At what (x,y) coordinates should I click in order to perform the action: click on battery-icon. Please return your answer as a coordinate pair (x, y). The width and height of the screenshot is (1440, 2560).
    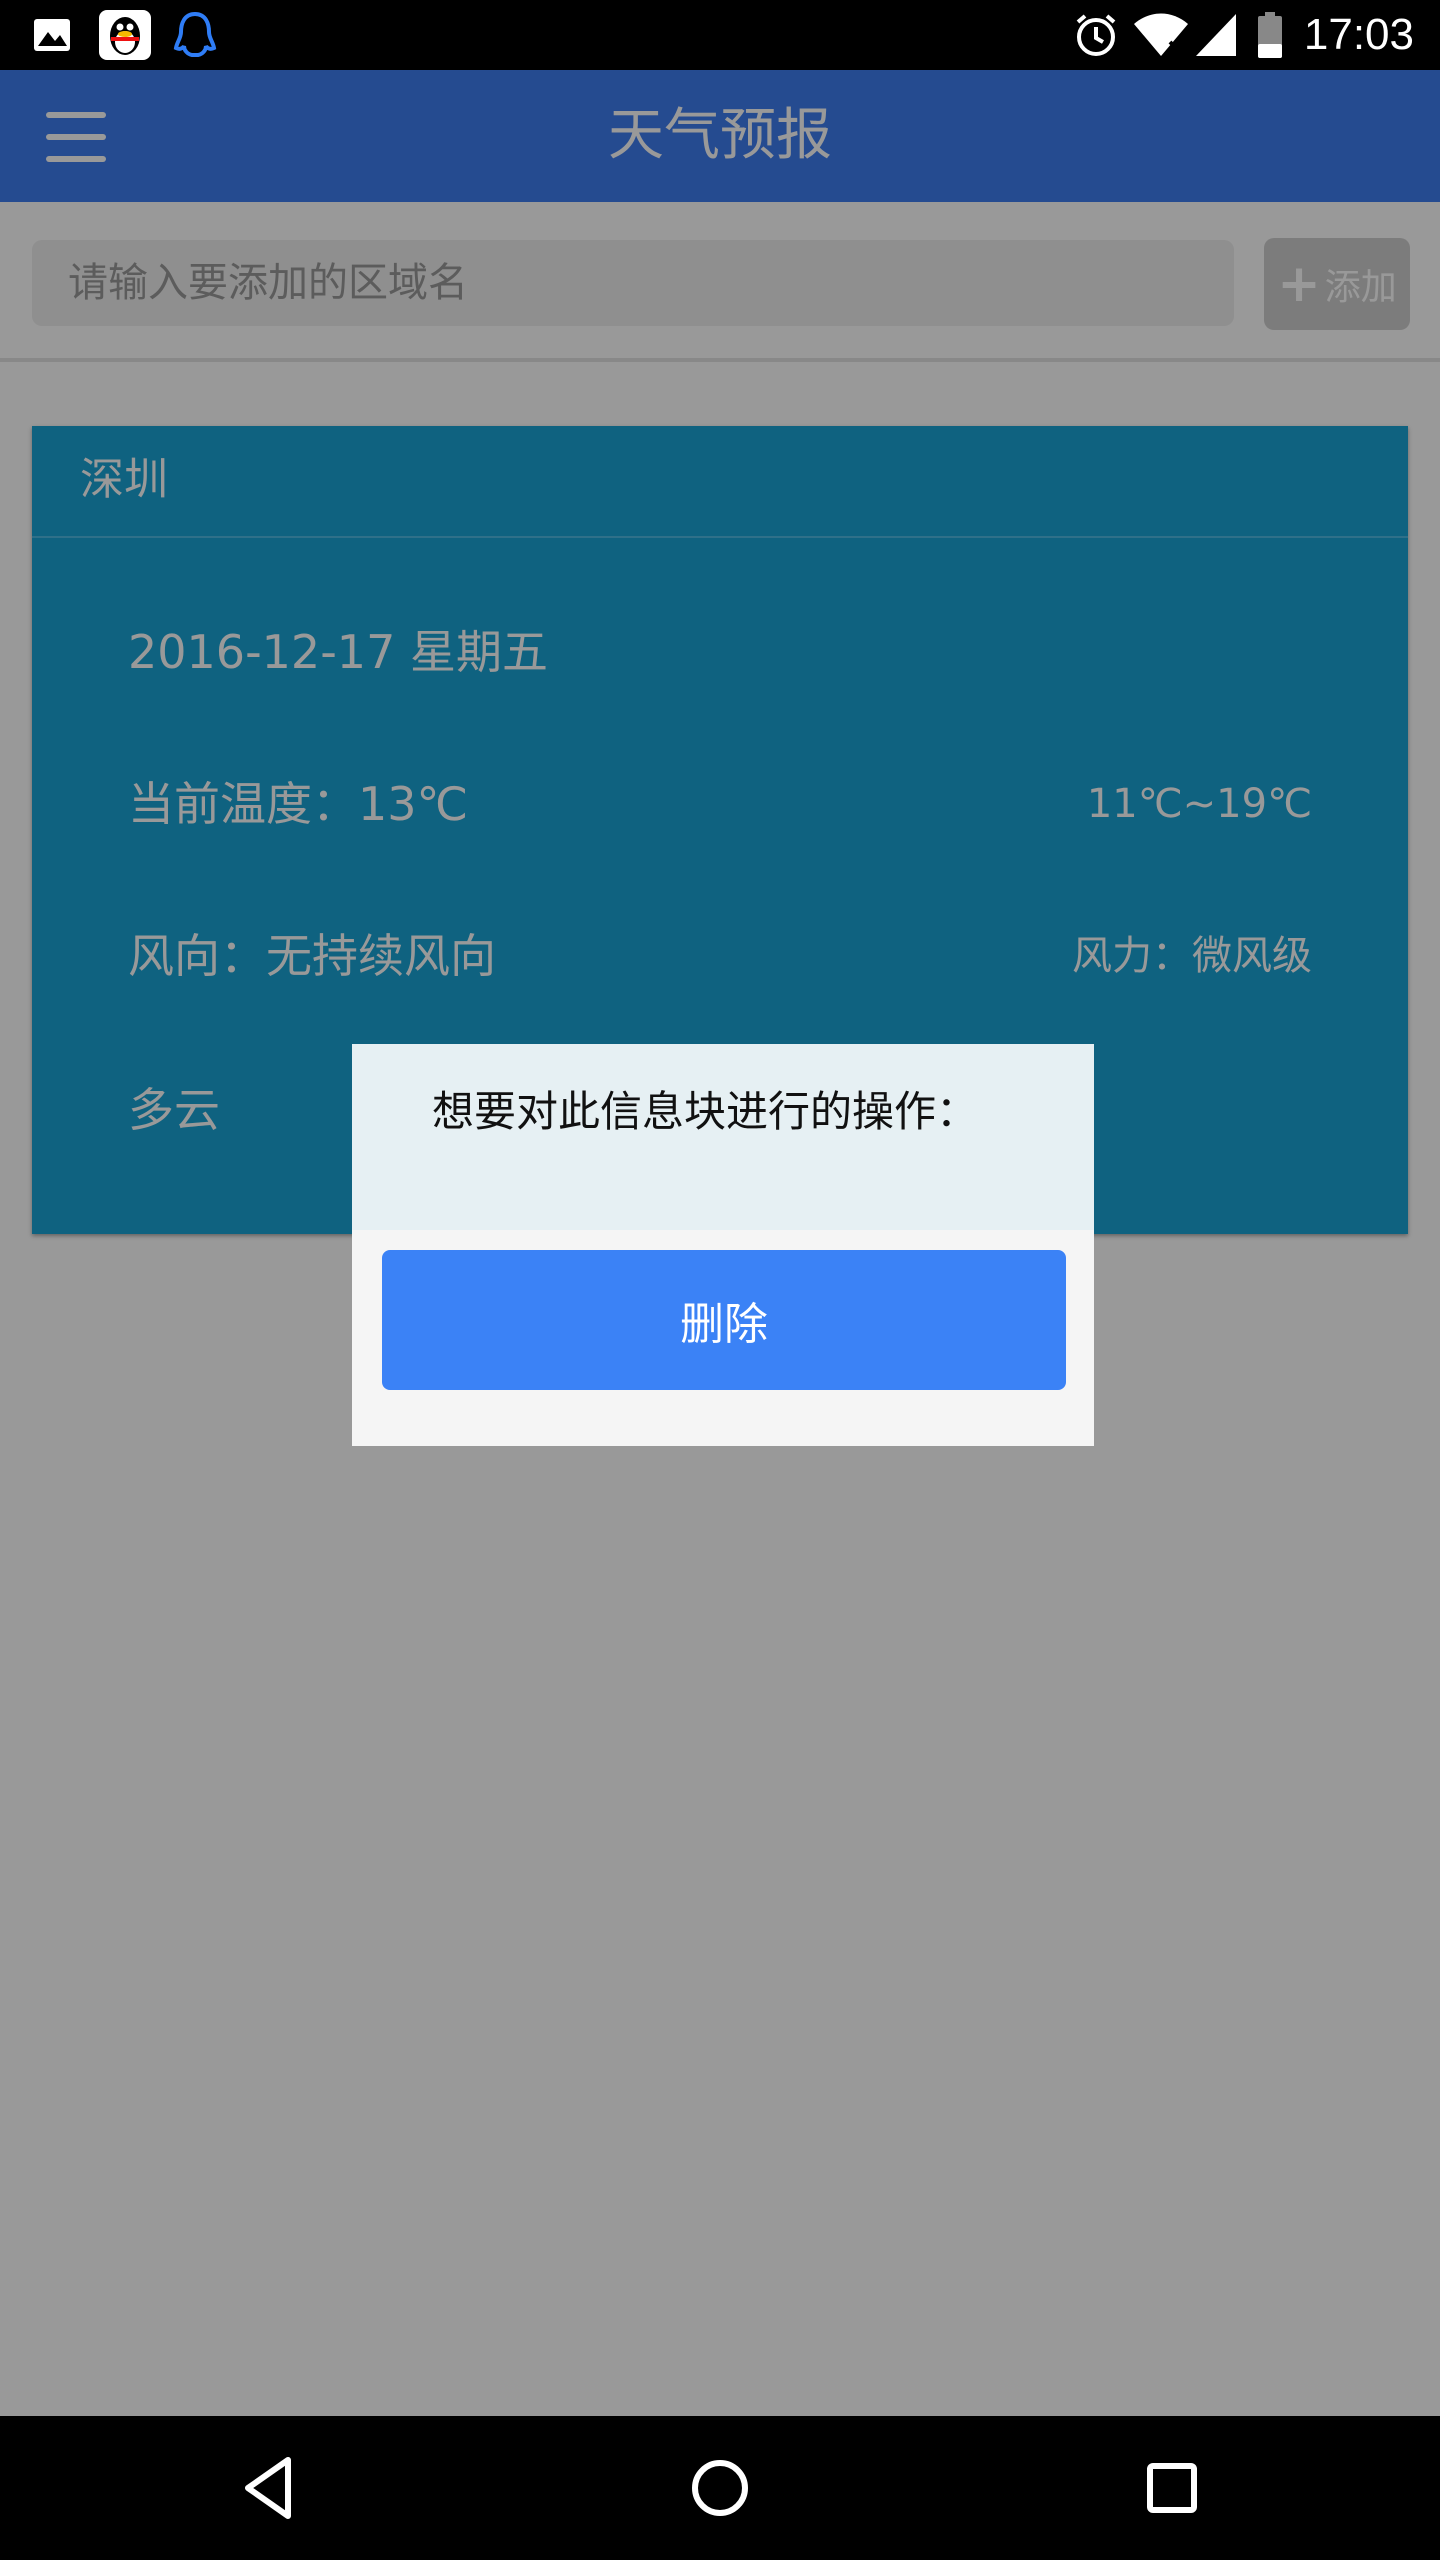
    Looking at the image, I should click on (1270, 35).